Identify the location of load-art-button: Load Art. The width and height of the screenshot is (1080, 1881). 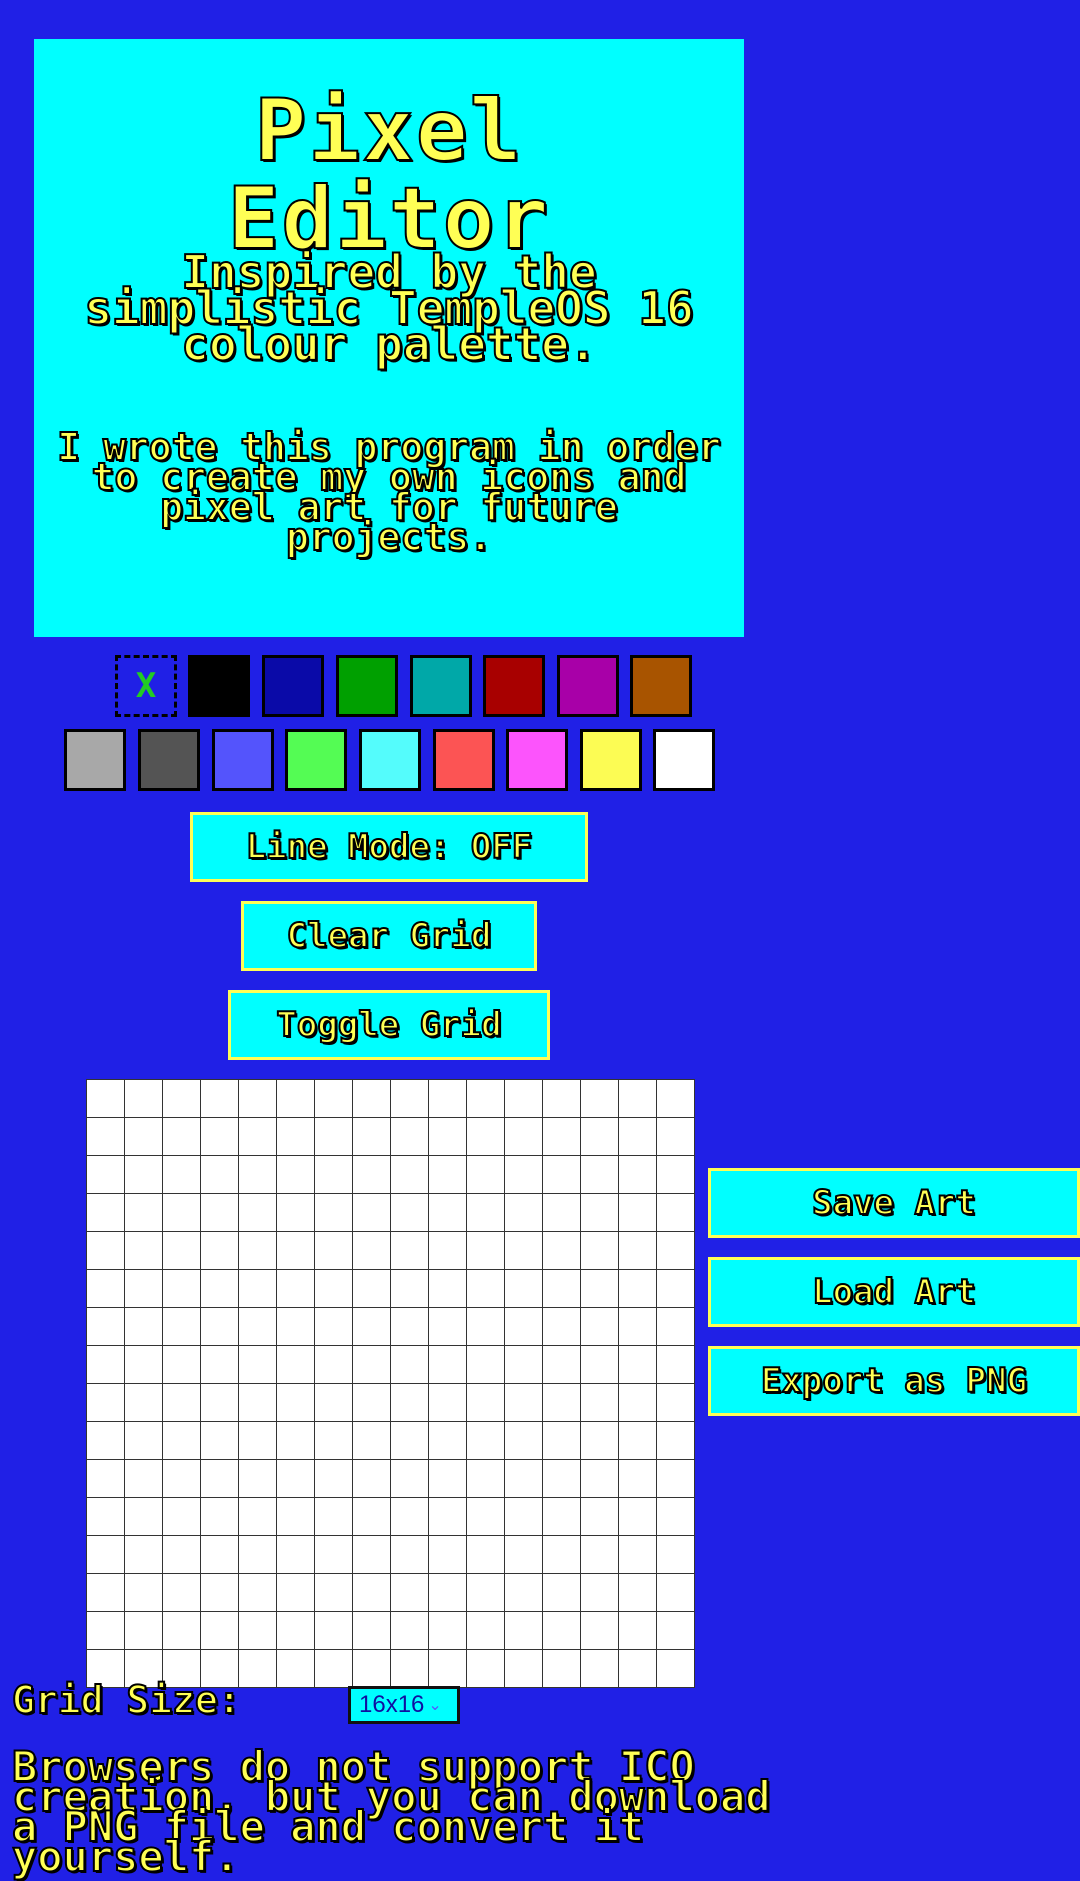
(894, 1292).